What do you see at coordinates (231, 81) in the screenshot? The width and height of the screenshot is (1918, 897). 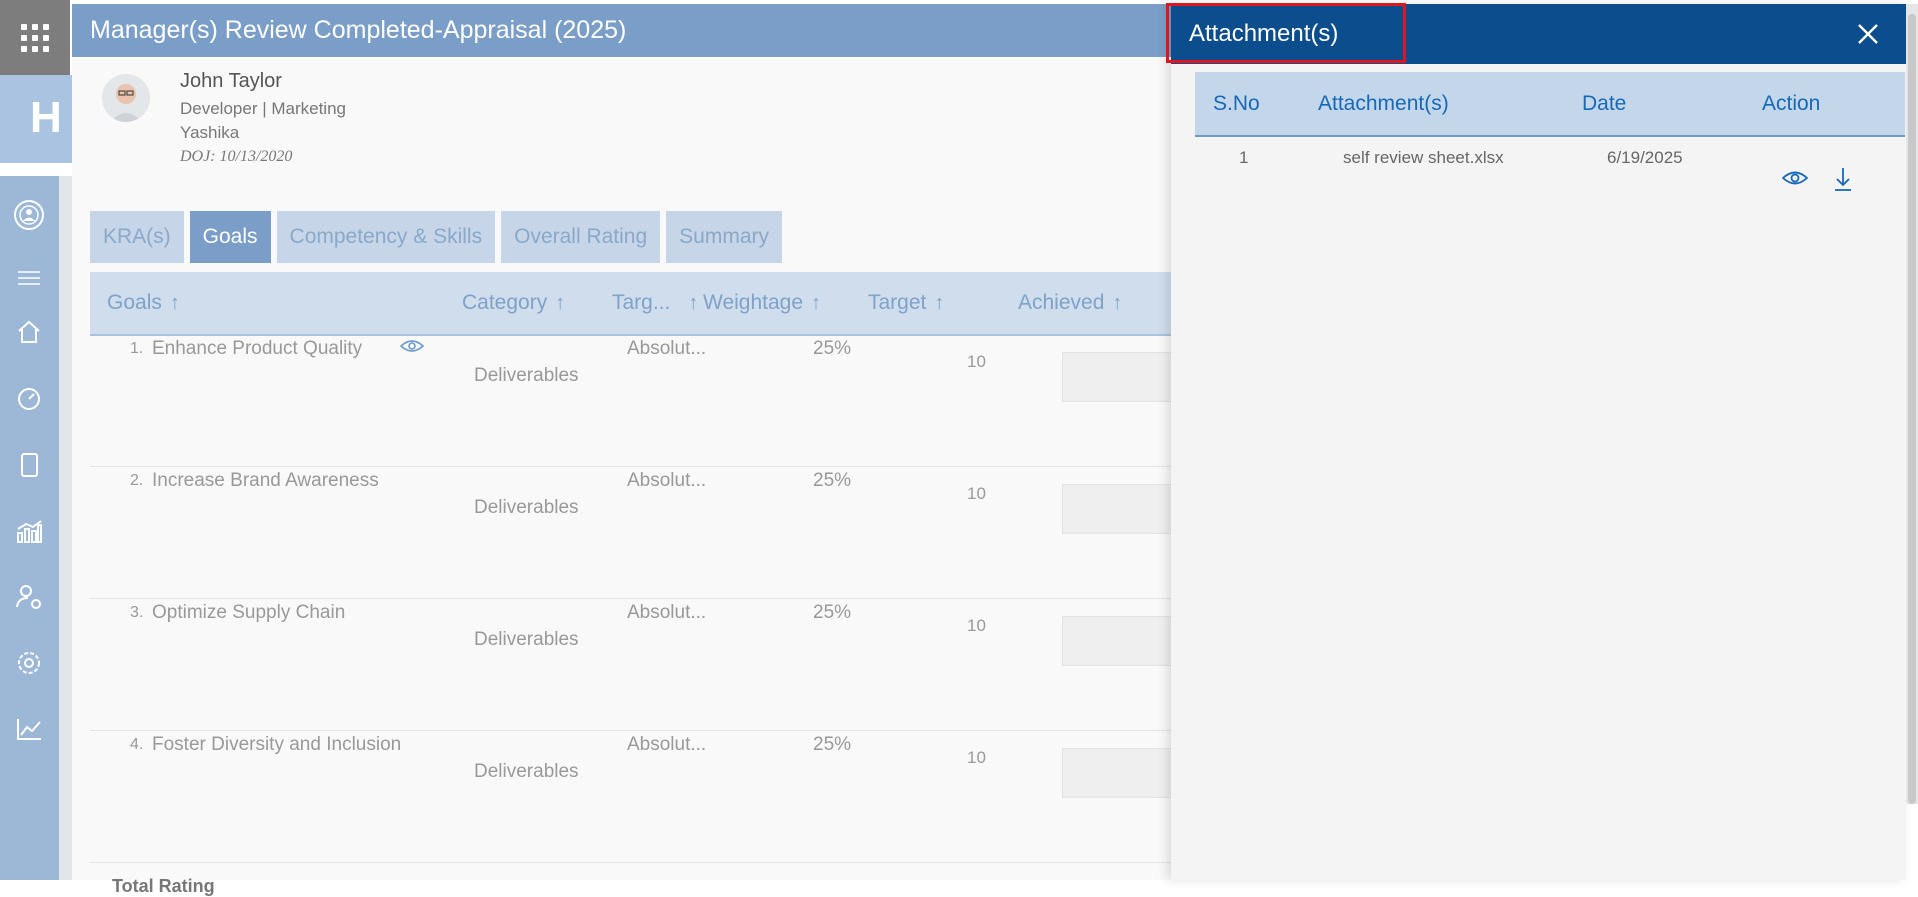 I see `employee-name: John Taylor` at bounding box center [231, 81].